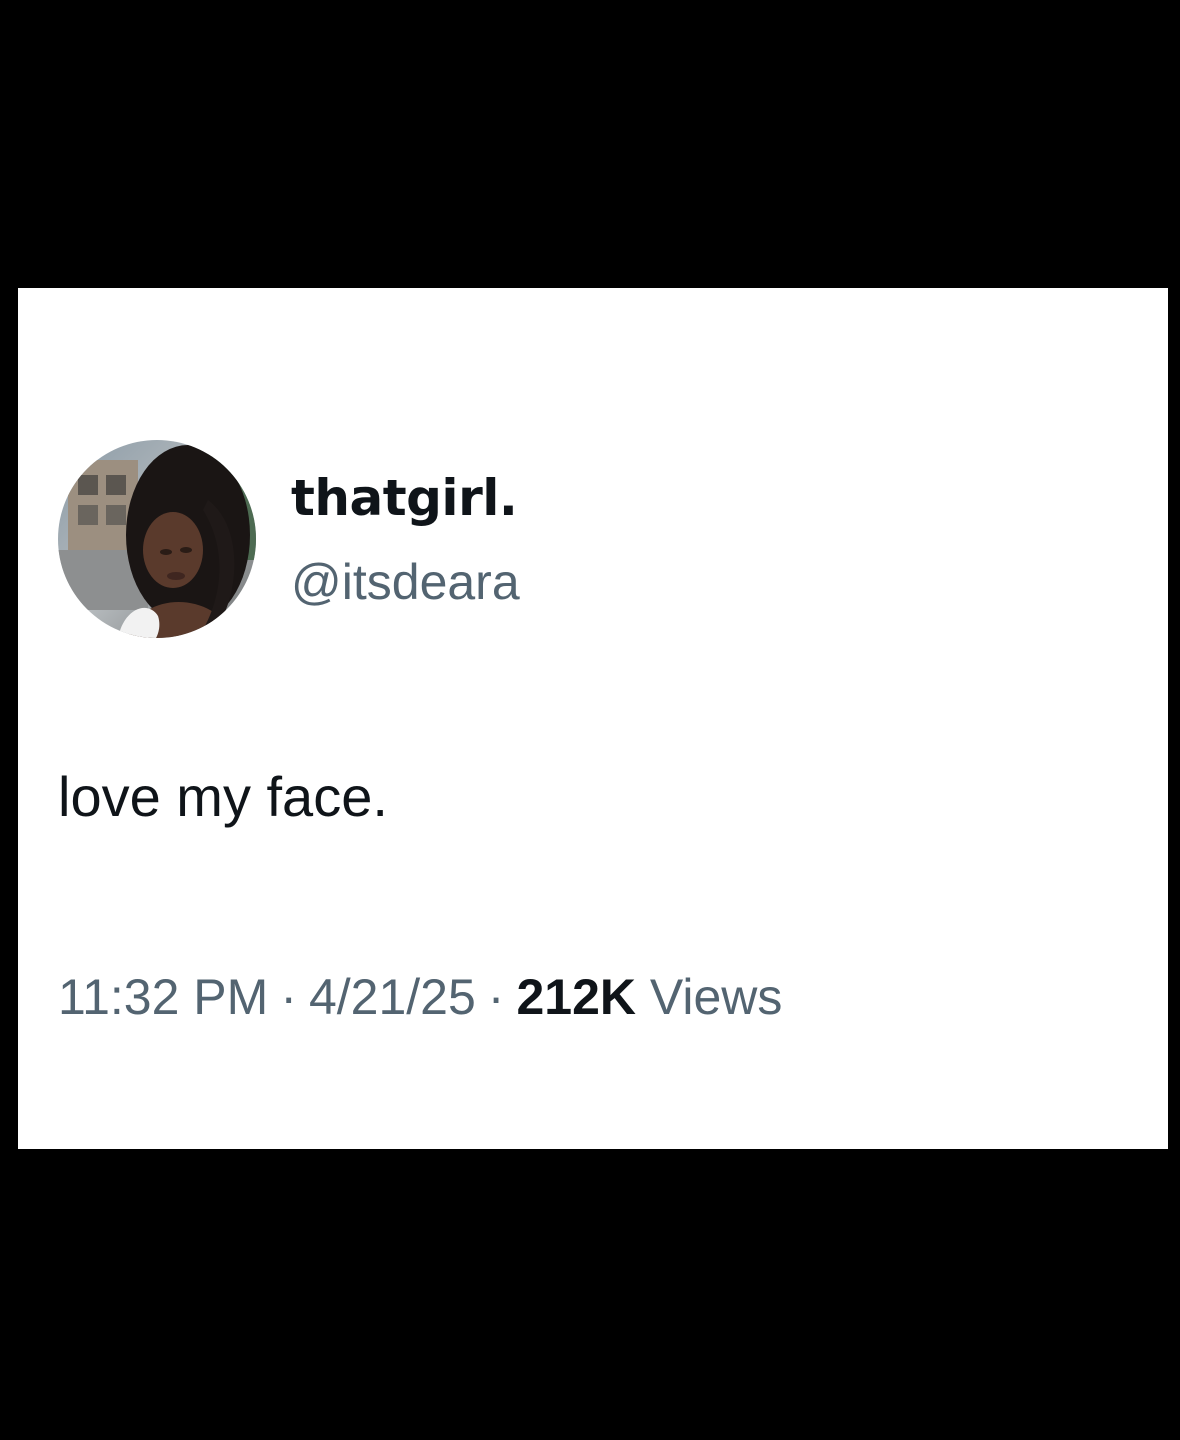 The width and height of the screenshot is (1180, 1440). What do you see at coordinates (163, 997) in the screenshot?
I see `tweet-time: 11:32 PM` at bounding box center [163, 997].